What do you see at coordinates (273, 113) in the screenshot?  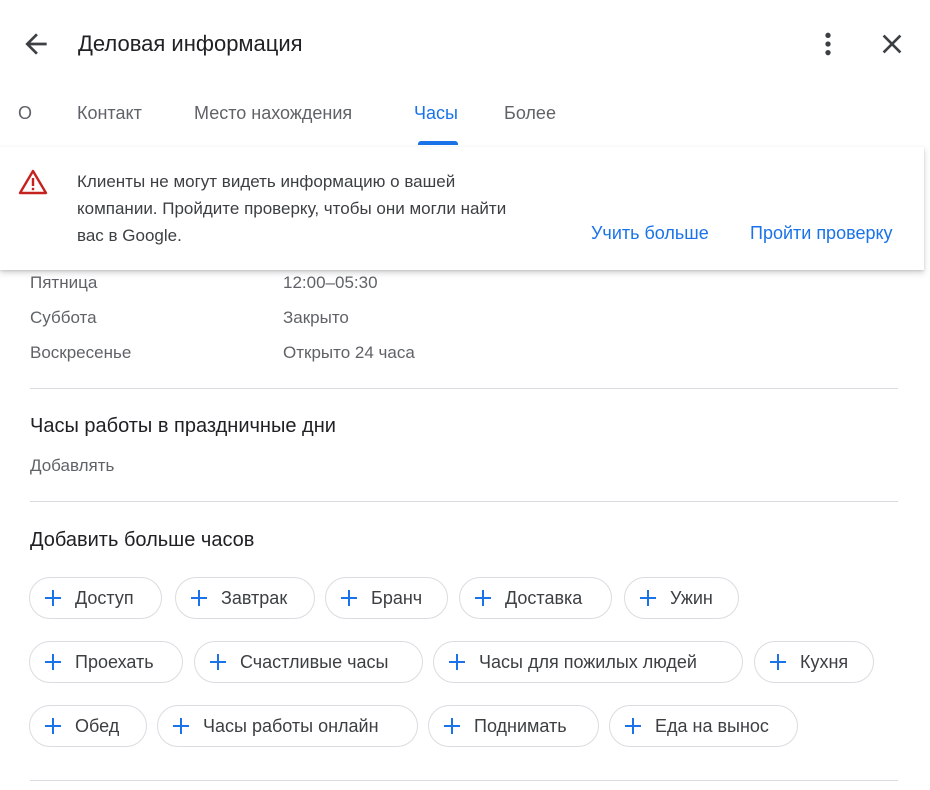 I see `tab-location: Место нахождения` at bounding box center [273, 113].